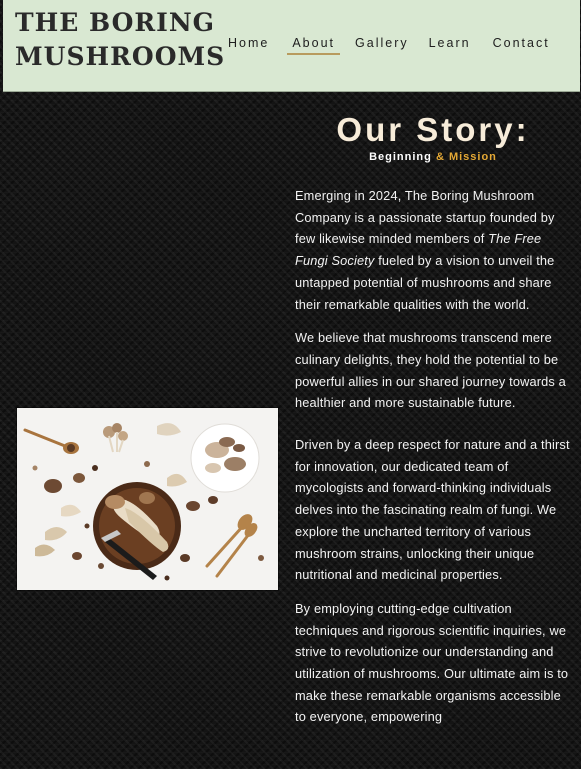 Image resolution: width=581 pixels, height=769 pixels. Describe the element at coordinates (248, 43) in the screenshot. I see `nav-home: Home` at that location.